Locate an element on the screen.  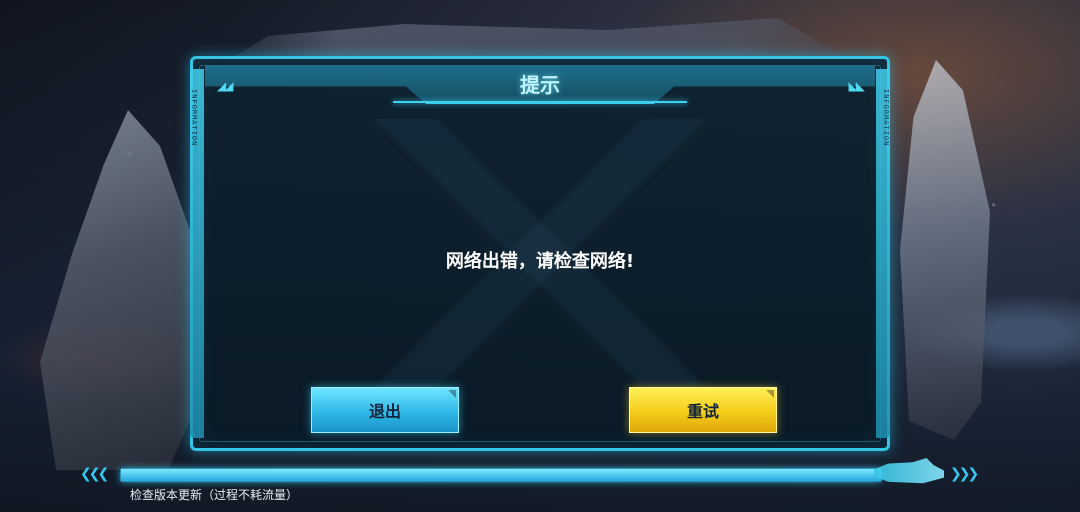
loading-progress-fill is located at coordinates (501, 475).